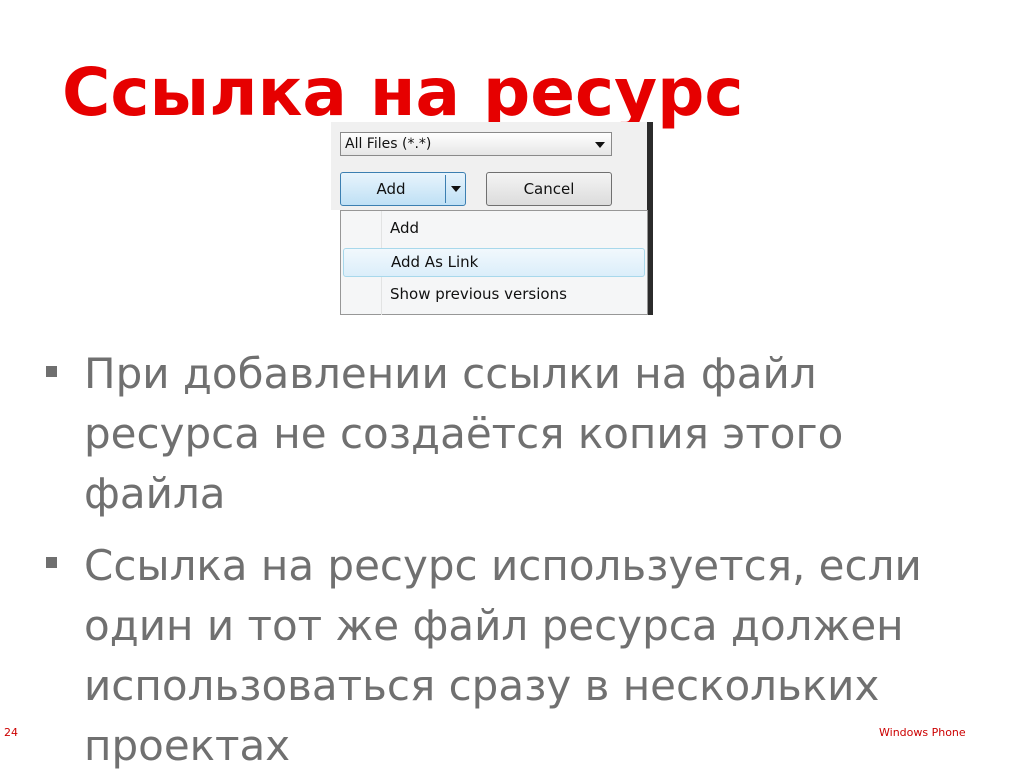 This screenshot has height=776, width=1024. Describe the element at coordinates (476, 144) in the screenshot. I see `file-type-select: All Files (*.*)` at that location.